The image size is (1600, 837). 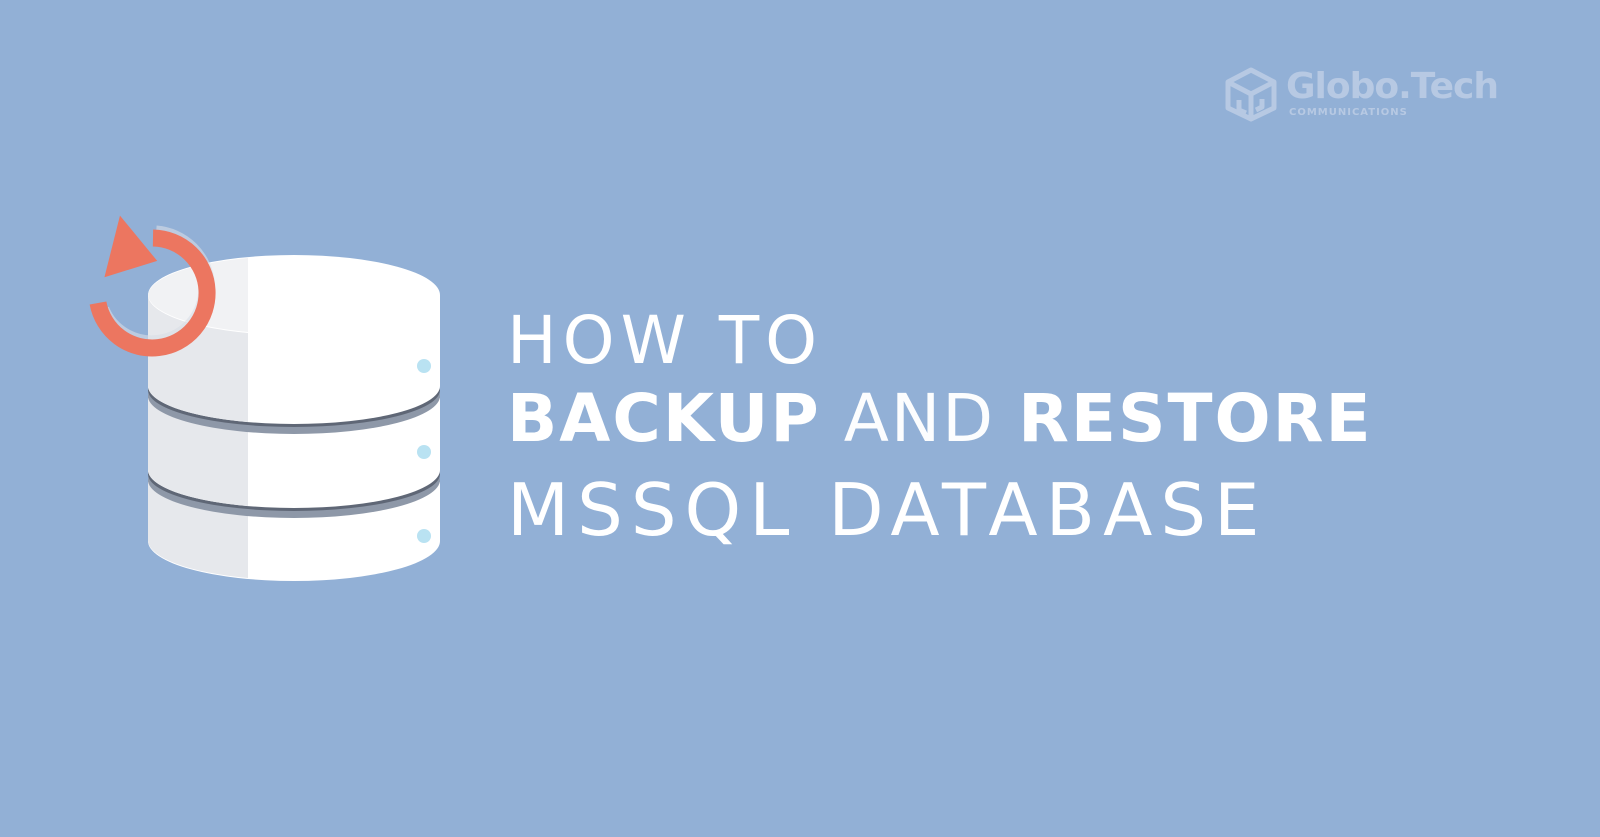 I want to click on headline-word-backup: BACKUP, so click(x=664, y=418).